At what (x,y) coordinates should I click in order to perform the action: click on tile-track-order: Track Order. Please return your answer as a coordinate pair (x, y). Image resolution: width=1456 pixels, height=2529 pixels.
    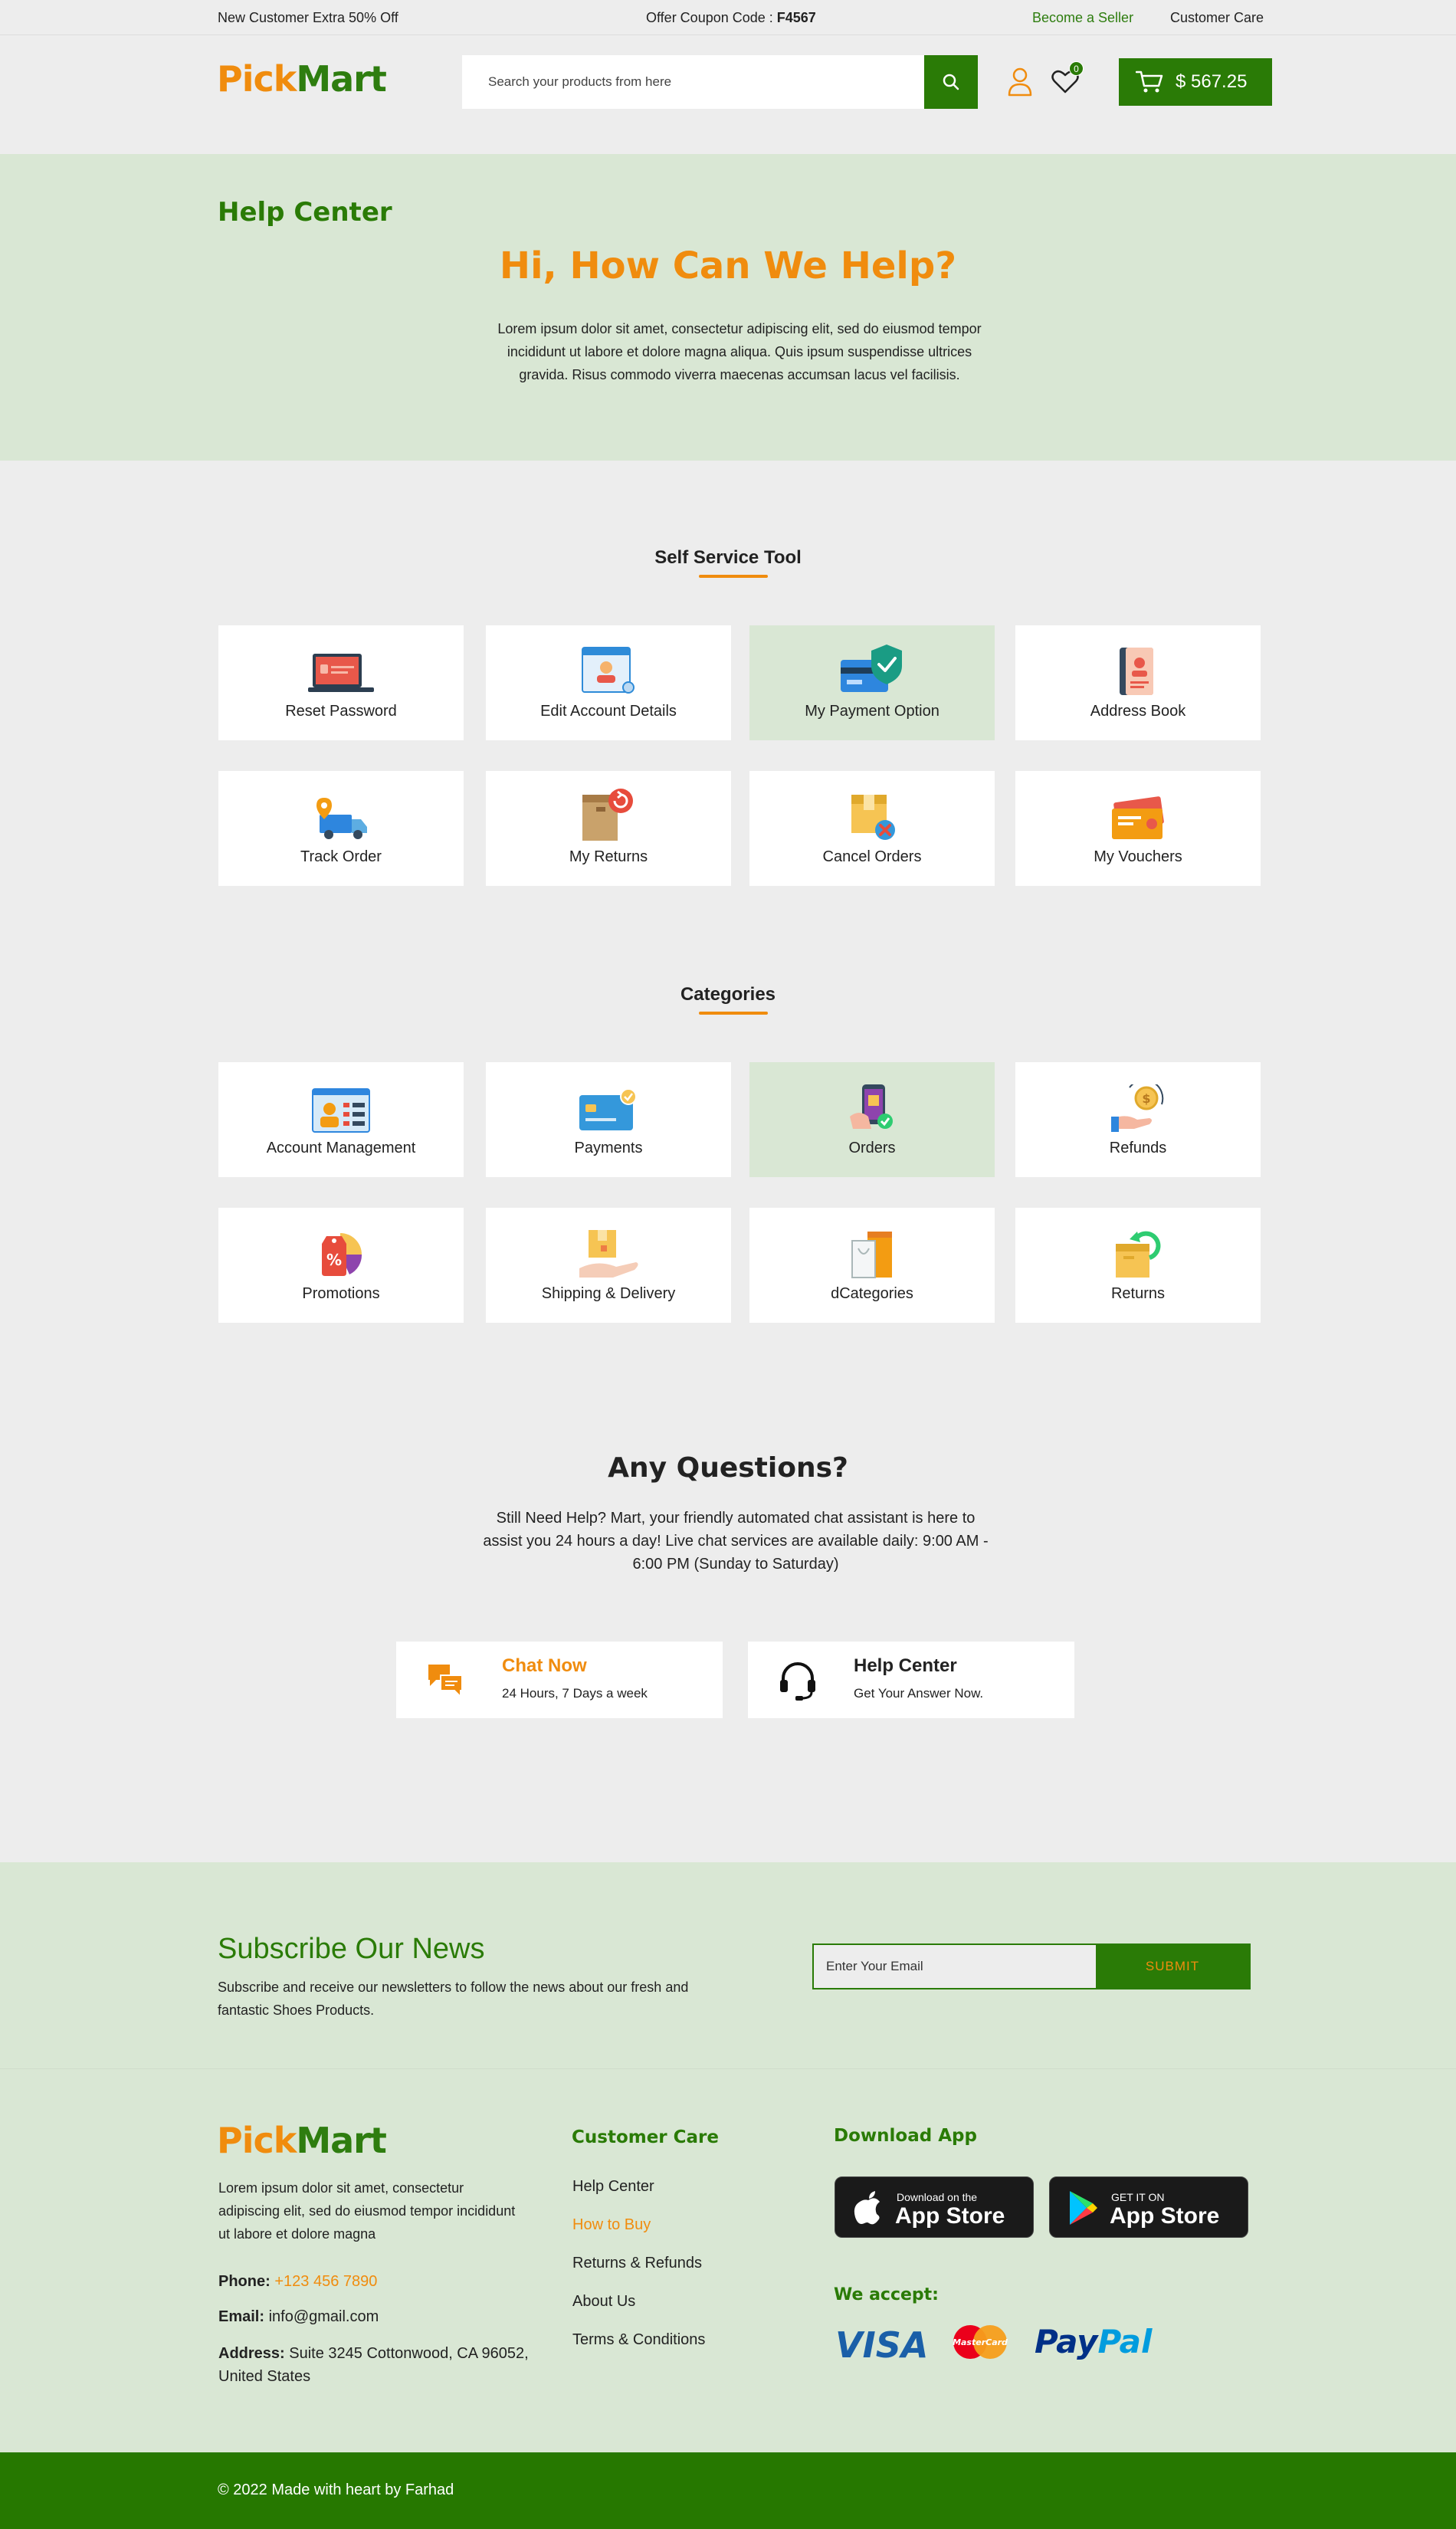
    Looking at the image, I should click on (341, 828).